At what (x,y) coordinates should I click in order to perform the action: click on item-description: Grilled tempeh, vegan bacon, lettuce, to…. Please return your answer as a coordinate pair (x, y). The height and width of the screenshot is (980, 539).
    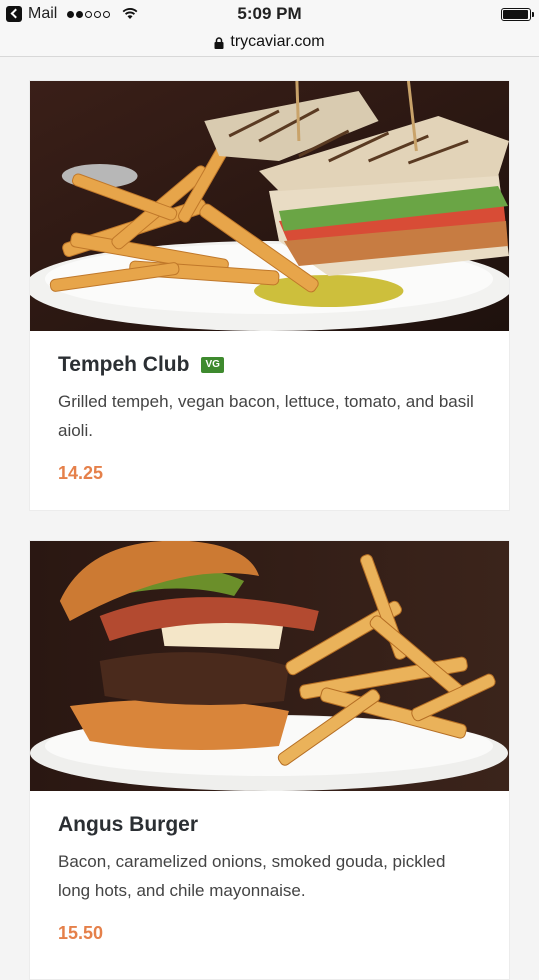
    Looking at the image, I should click on (266, 416).